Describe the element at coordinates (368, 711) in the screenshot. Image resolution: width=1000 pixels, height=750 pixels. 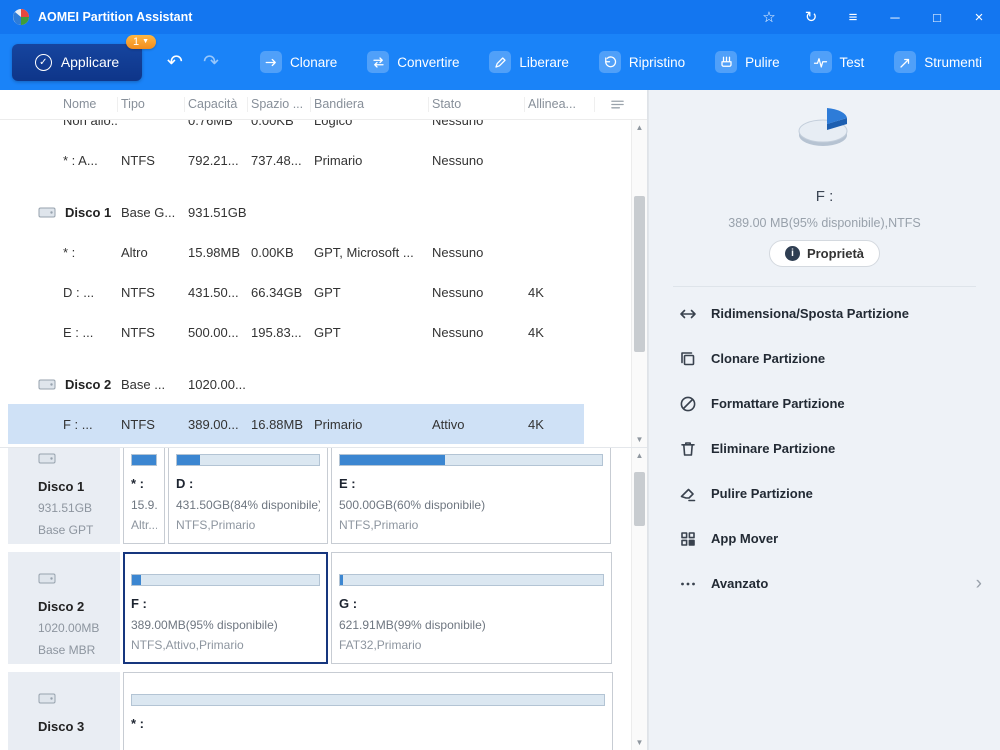
I see `partition-block-d3: * :` at that location.